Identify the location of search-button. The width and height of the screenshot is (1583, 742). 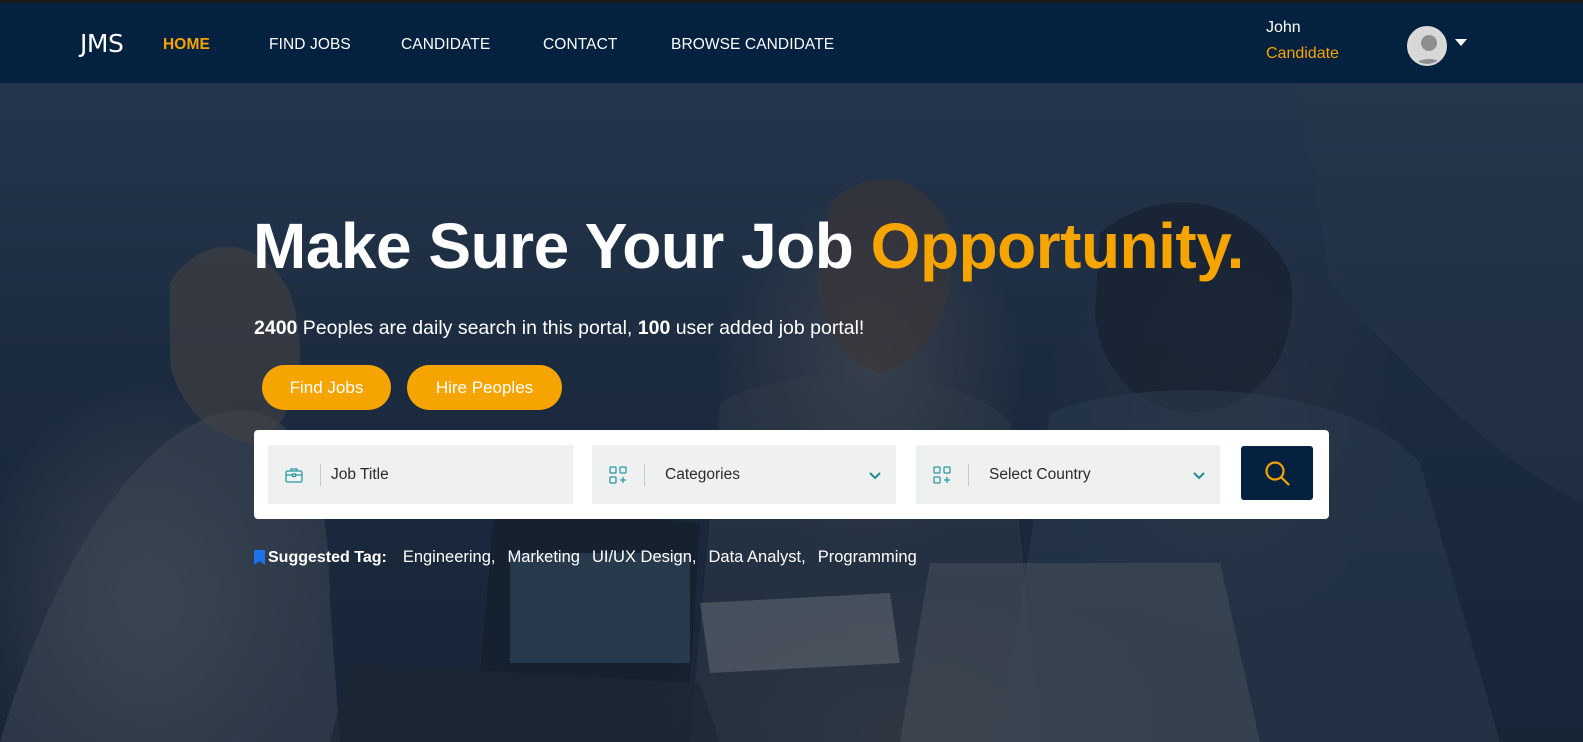
(1277, 473).